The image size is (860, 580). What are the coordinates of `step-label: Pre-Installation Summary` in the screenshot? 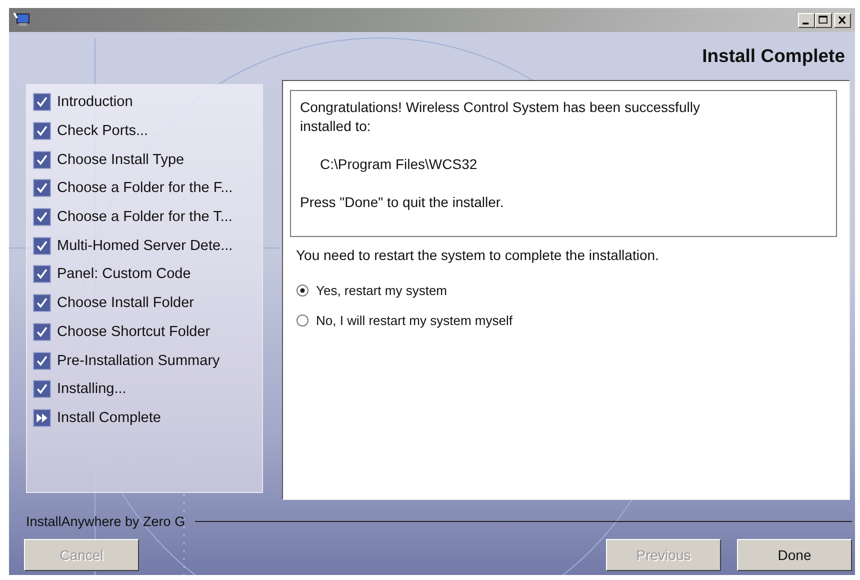 It's located at (138, 360).